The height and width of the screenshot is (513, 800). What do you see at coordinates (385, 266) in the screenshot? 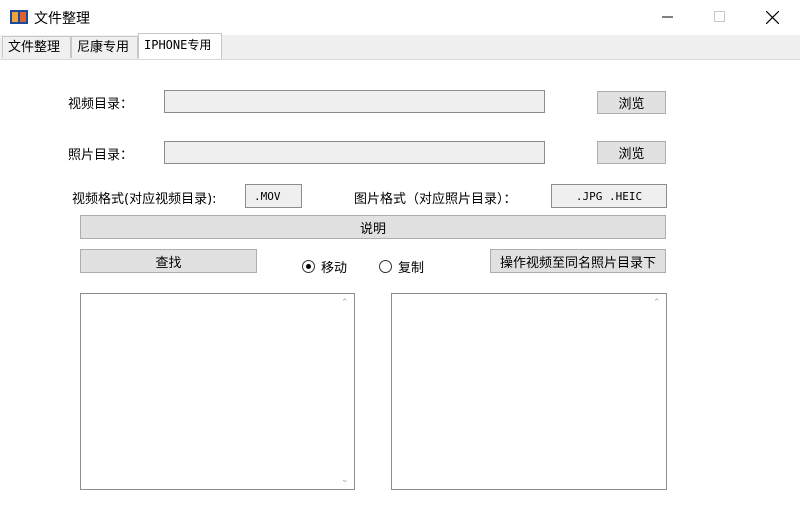
I see `radio-copy-indicator` at bounding box center [385, 266].